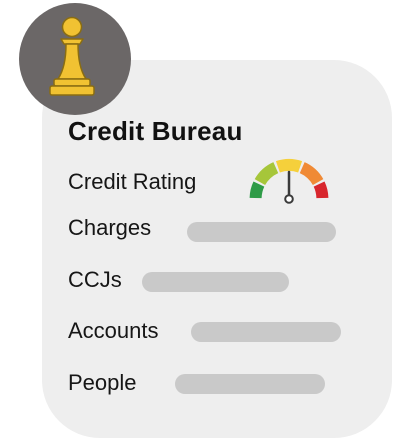  Describe the element at coordinates (102, 382) in the screenshot. I see `people-label: People` at that location.